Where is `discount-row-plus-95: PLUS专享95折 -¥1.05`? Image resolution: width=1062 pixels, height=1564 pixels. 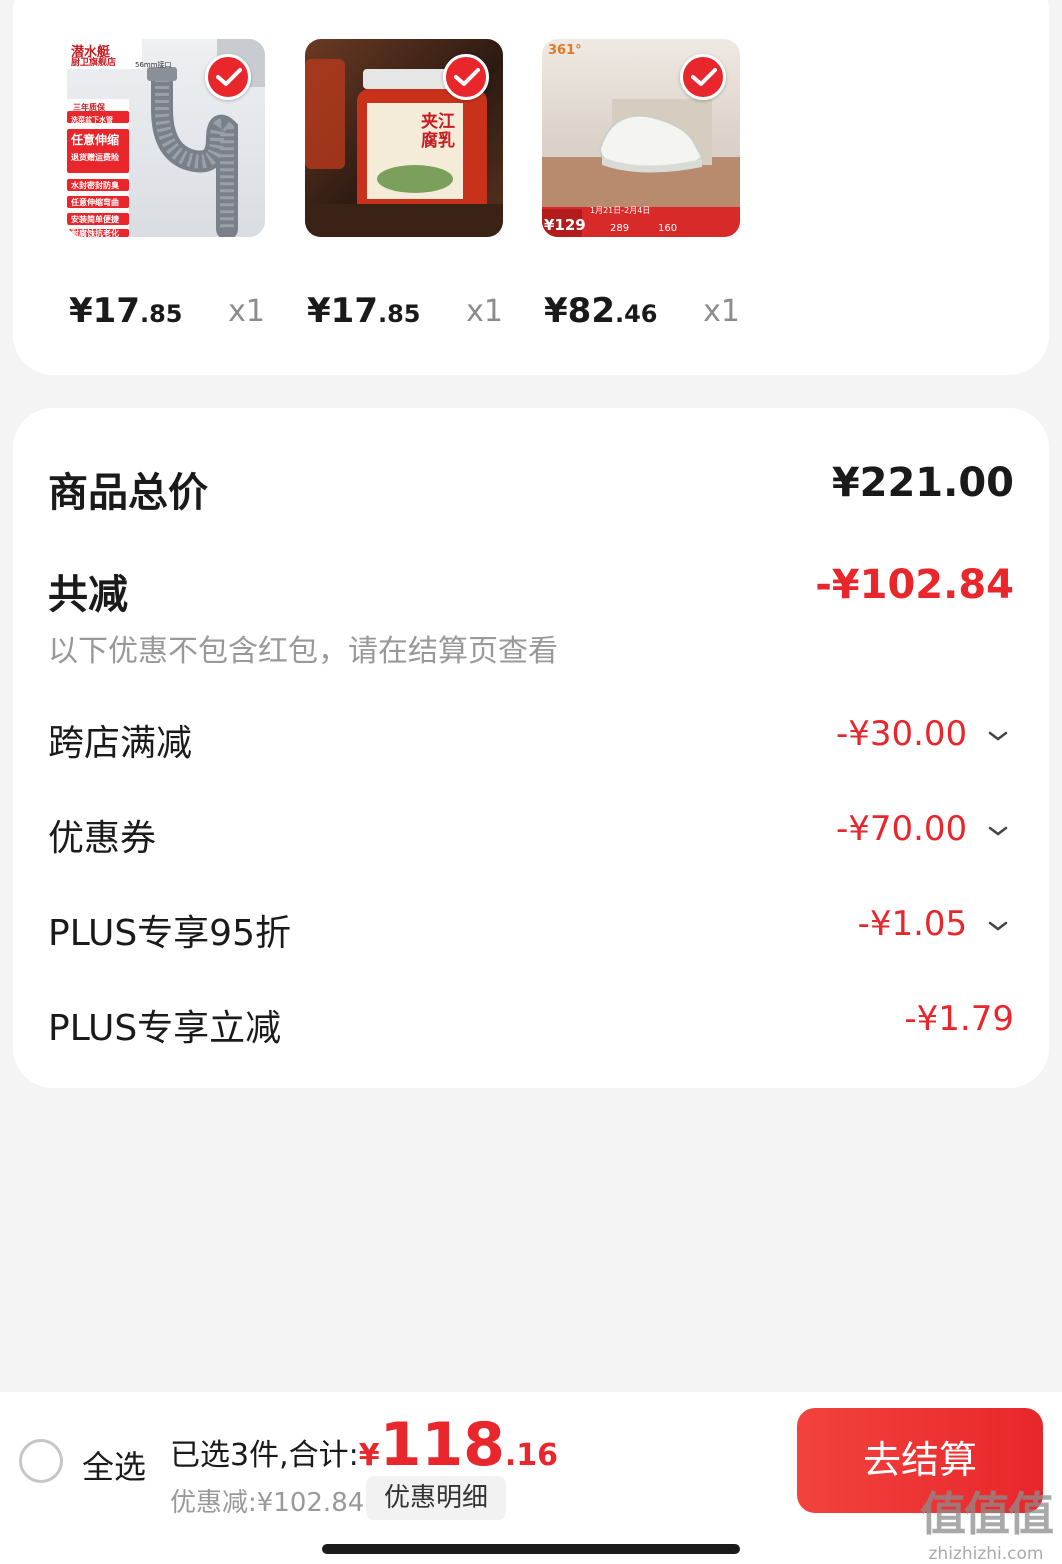
discount-row-plus-95: PLUS专享95折 -¥1.05 is located at coordinates (531, 929).